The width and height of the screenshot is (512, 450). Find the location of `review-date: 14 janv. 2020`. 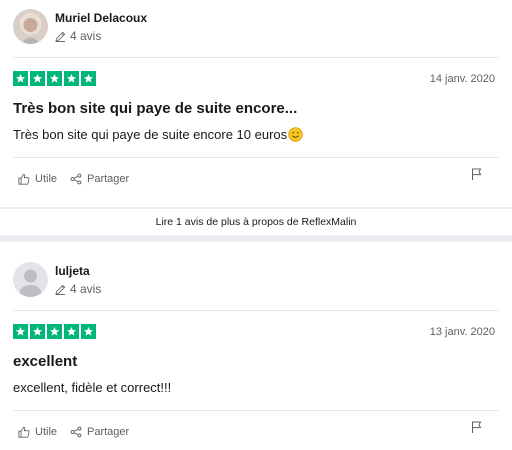

review-date: 14 janv. 2020 is located at coordinates (462, 79).